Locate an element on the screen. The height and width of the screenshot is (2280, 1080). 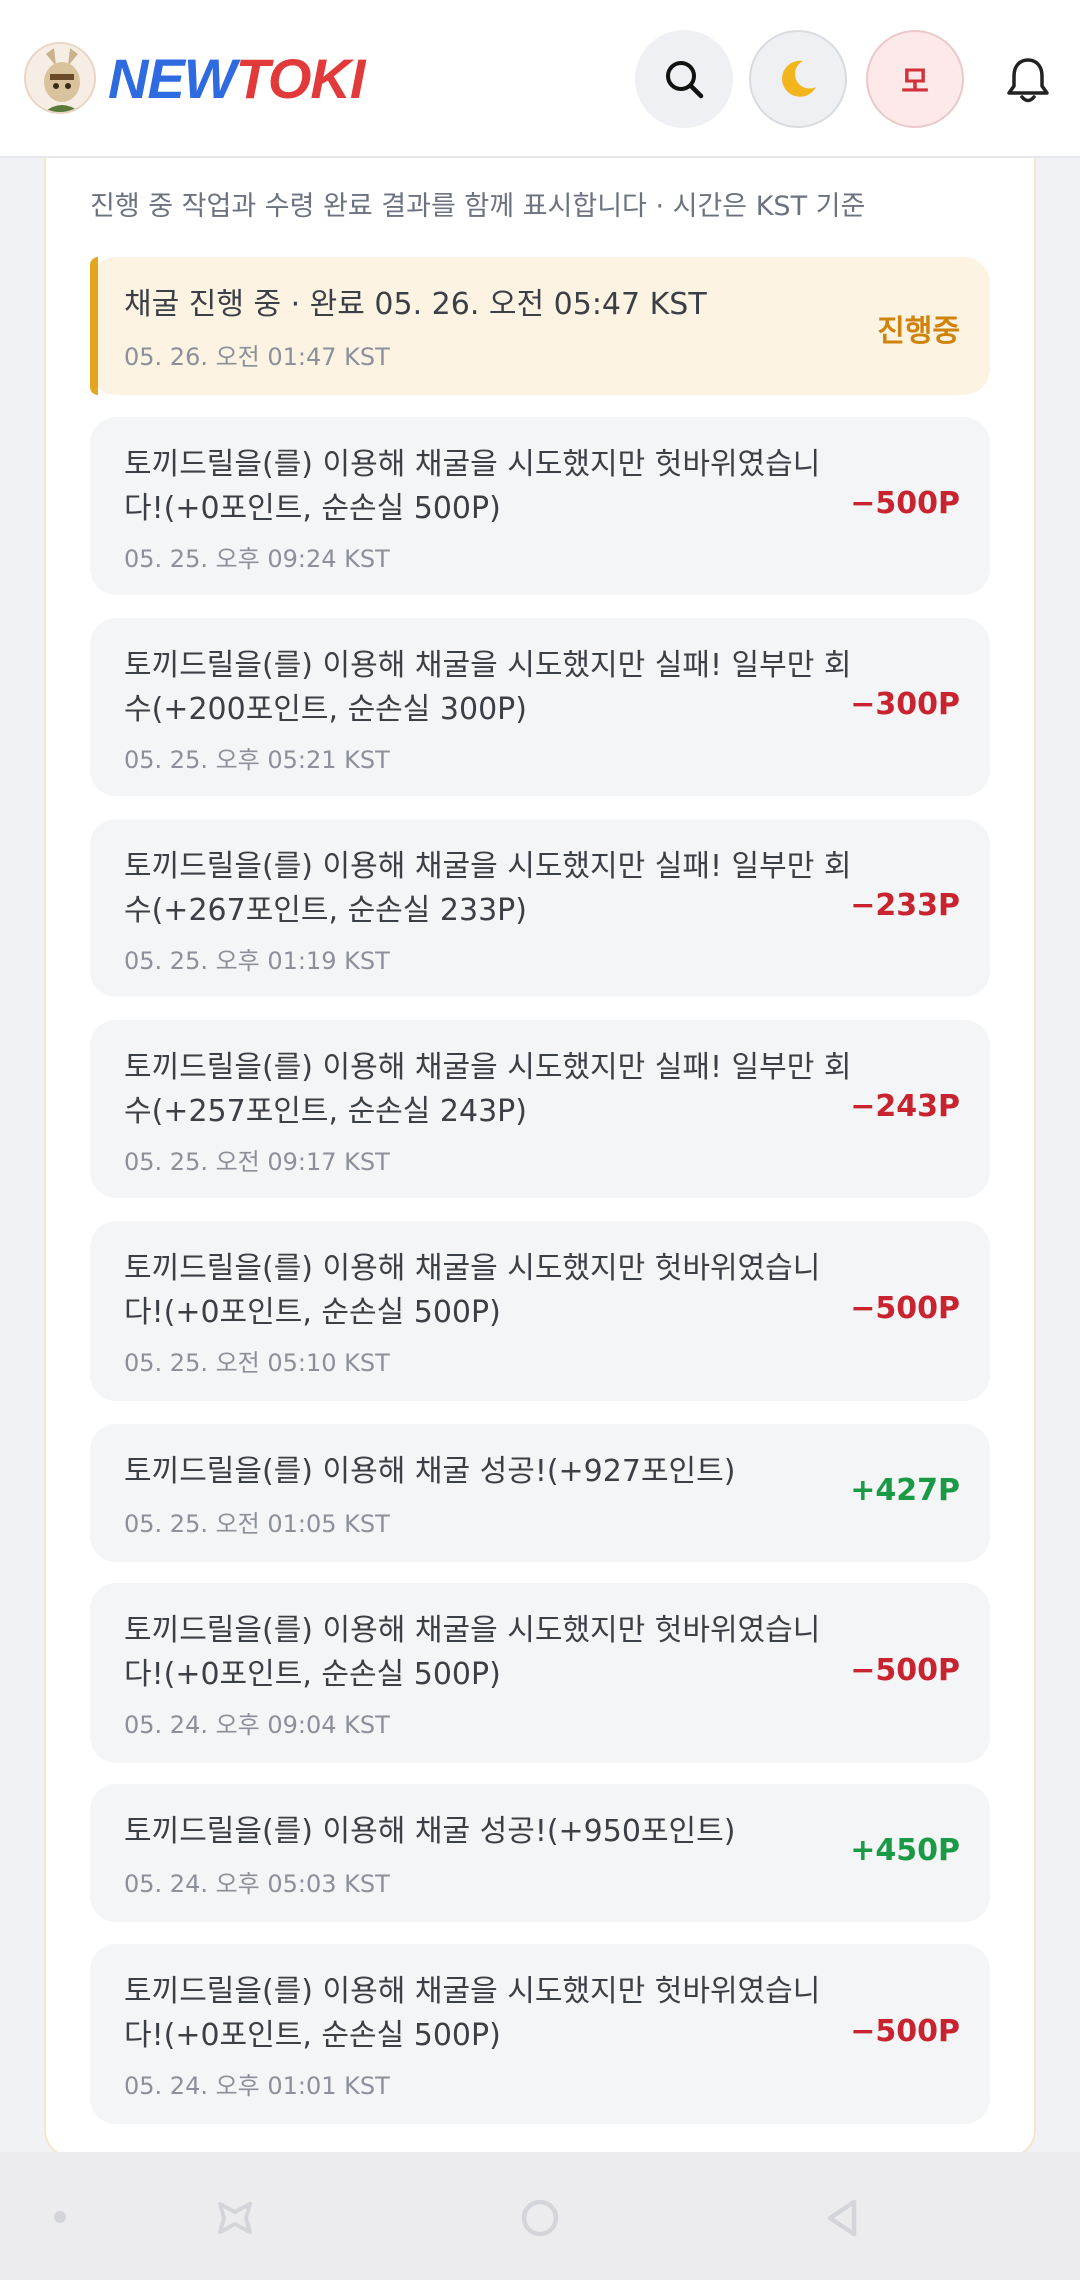
progress-accent-bar is located at coordinates (94, 326).